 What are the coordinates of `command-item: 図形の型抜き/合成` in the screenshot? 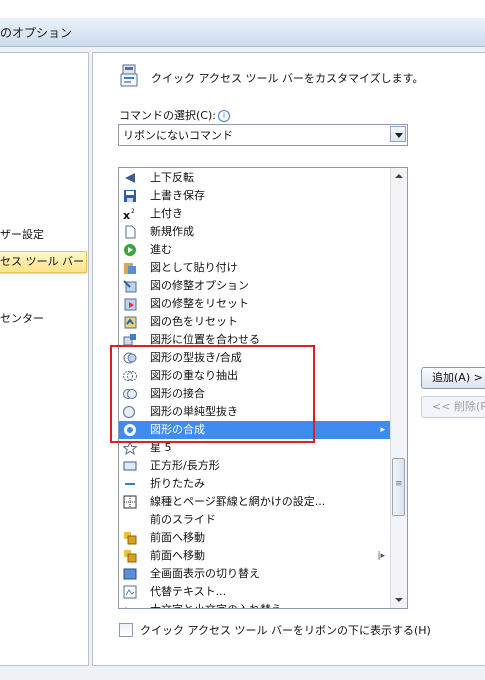 It's located at (255, 358).